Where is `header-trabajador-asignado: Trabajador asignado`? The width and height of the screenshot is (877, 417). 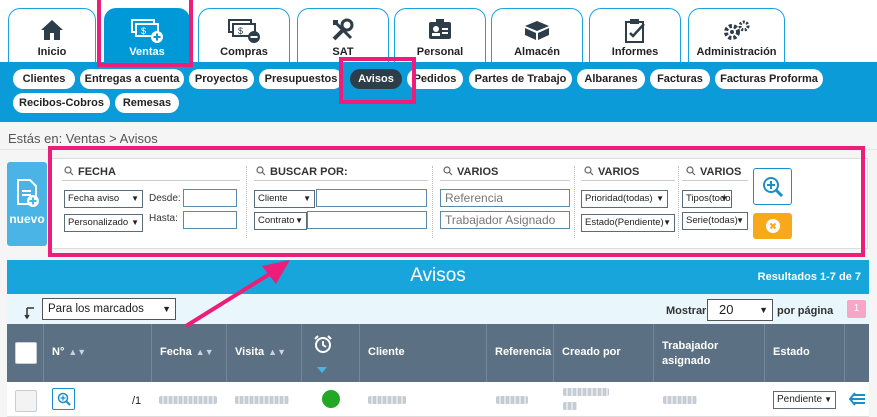
header-trabajador-asignado: Trabajador asignado is located at coordinates (709, 353).